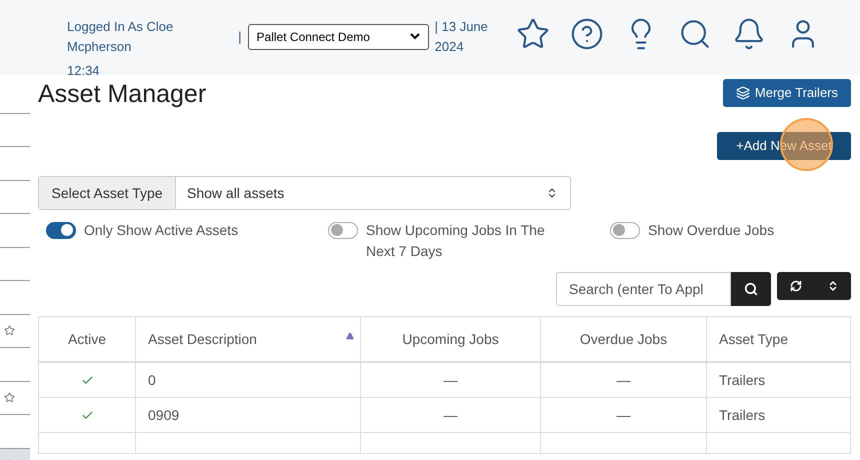  What do you see at coordinates (415, 36) in the screenshot?
I see `chevron-down-icon` at bounding box center [415, 36].